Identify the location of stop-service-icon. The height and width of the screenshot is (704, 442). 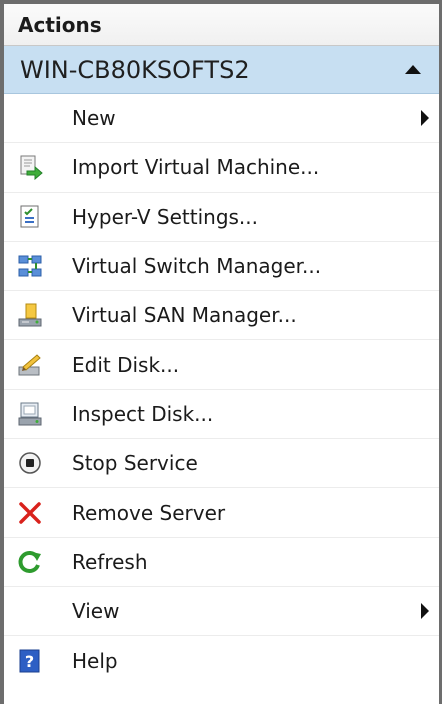
(30, 463).